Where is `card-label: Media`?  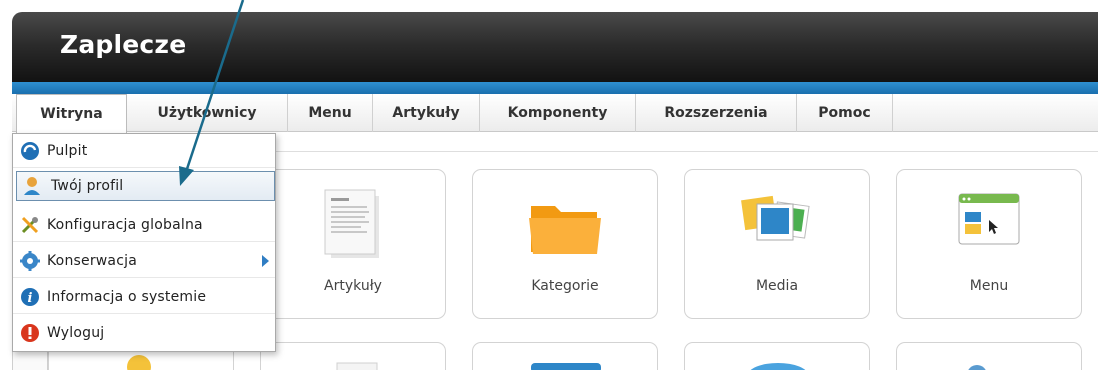
card-label: Media is located at coordinates (777, 286).